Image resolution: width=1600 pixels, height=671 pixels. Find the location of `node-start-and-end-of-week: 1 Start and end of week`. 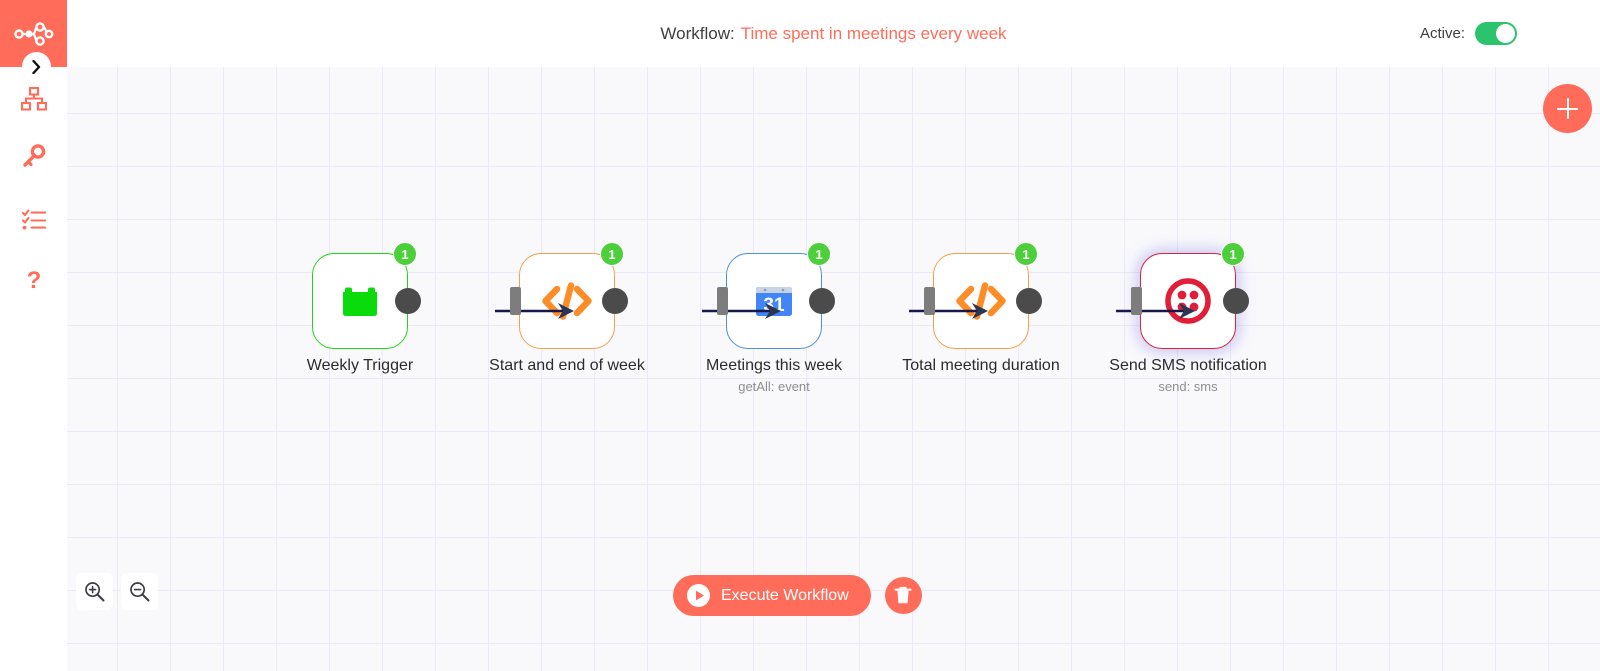

node-start-and-end-of-week: 1 Start and end of week is located at coordinates (567, 308).